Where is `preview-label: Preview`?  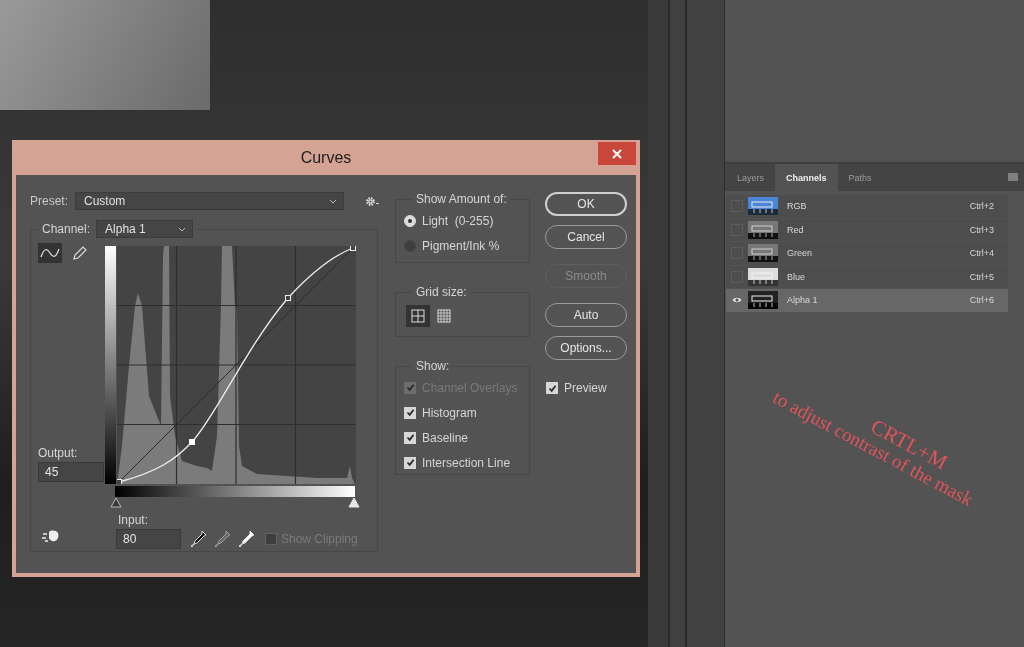 preview-label: Preview is located at coordinates (585, 388).